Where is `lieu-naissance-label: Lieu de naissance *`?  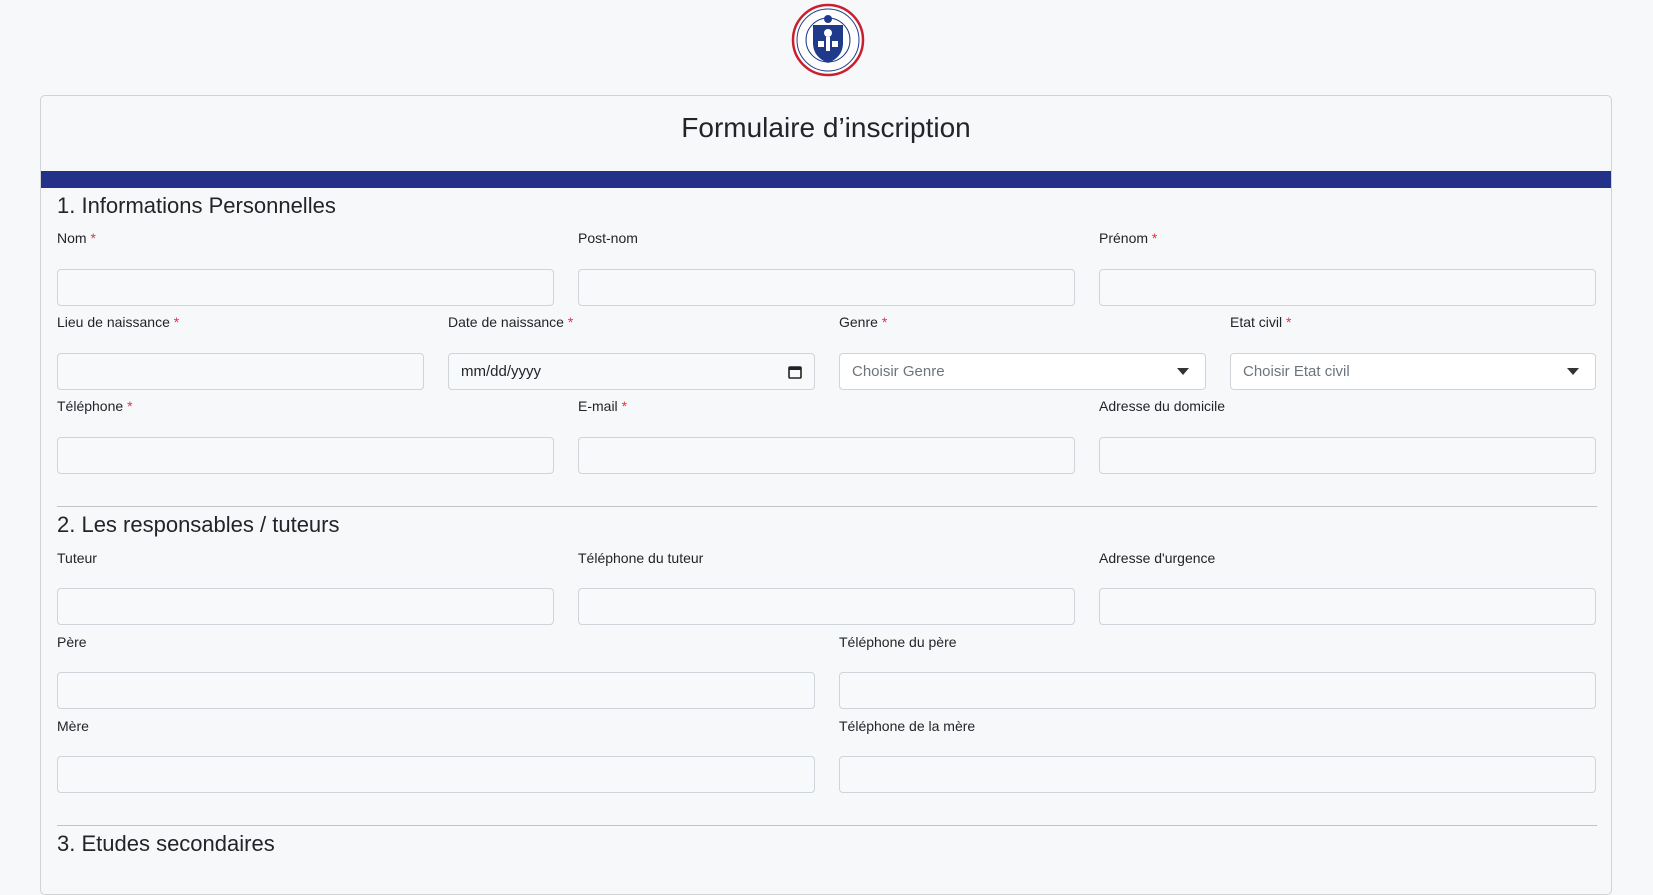
lieu-naissance-label: Lieu de naissance * is located at coordinates (118, 322).